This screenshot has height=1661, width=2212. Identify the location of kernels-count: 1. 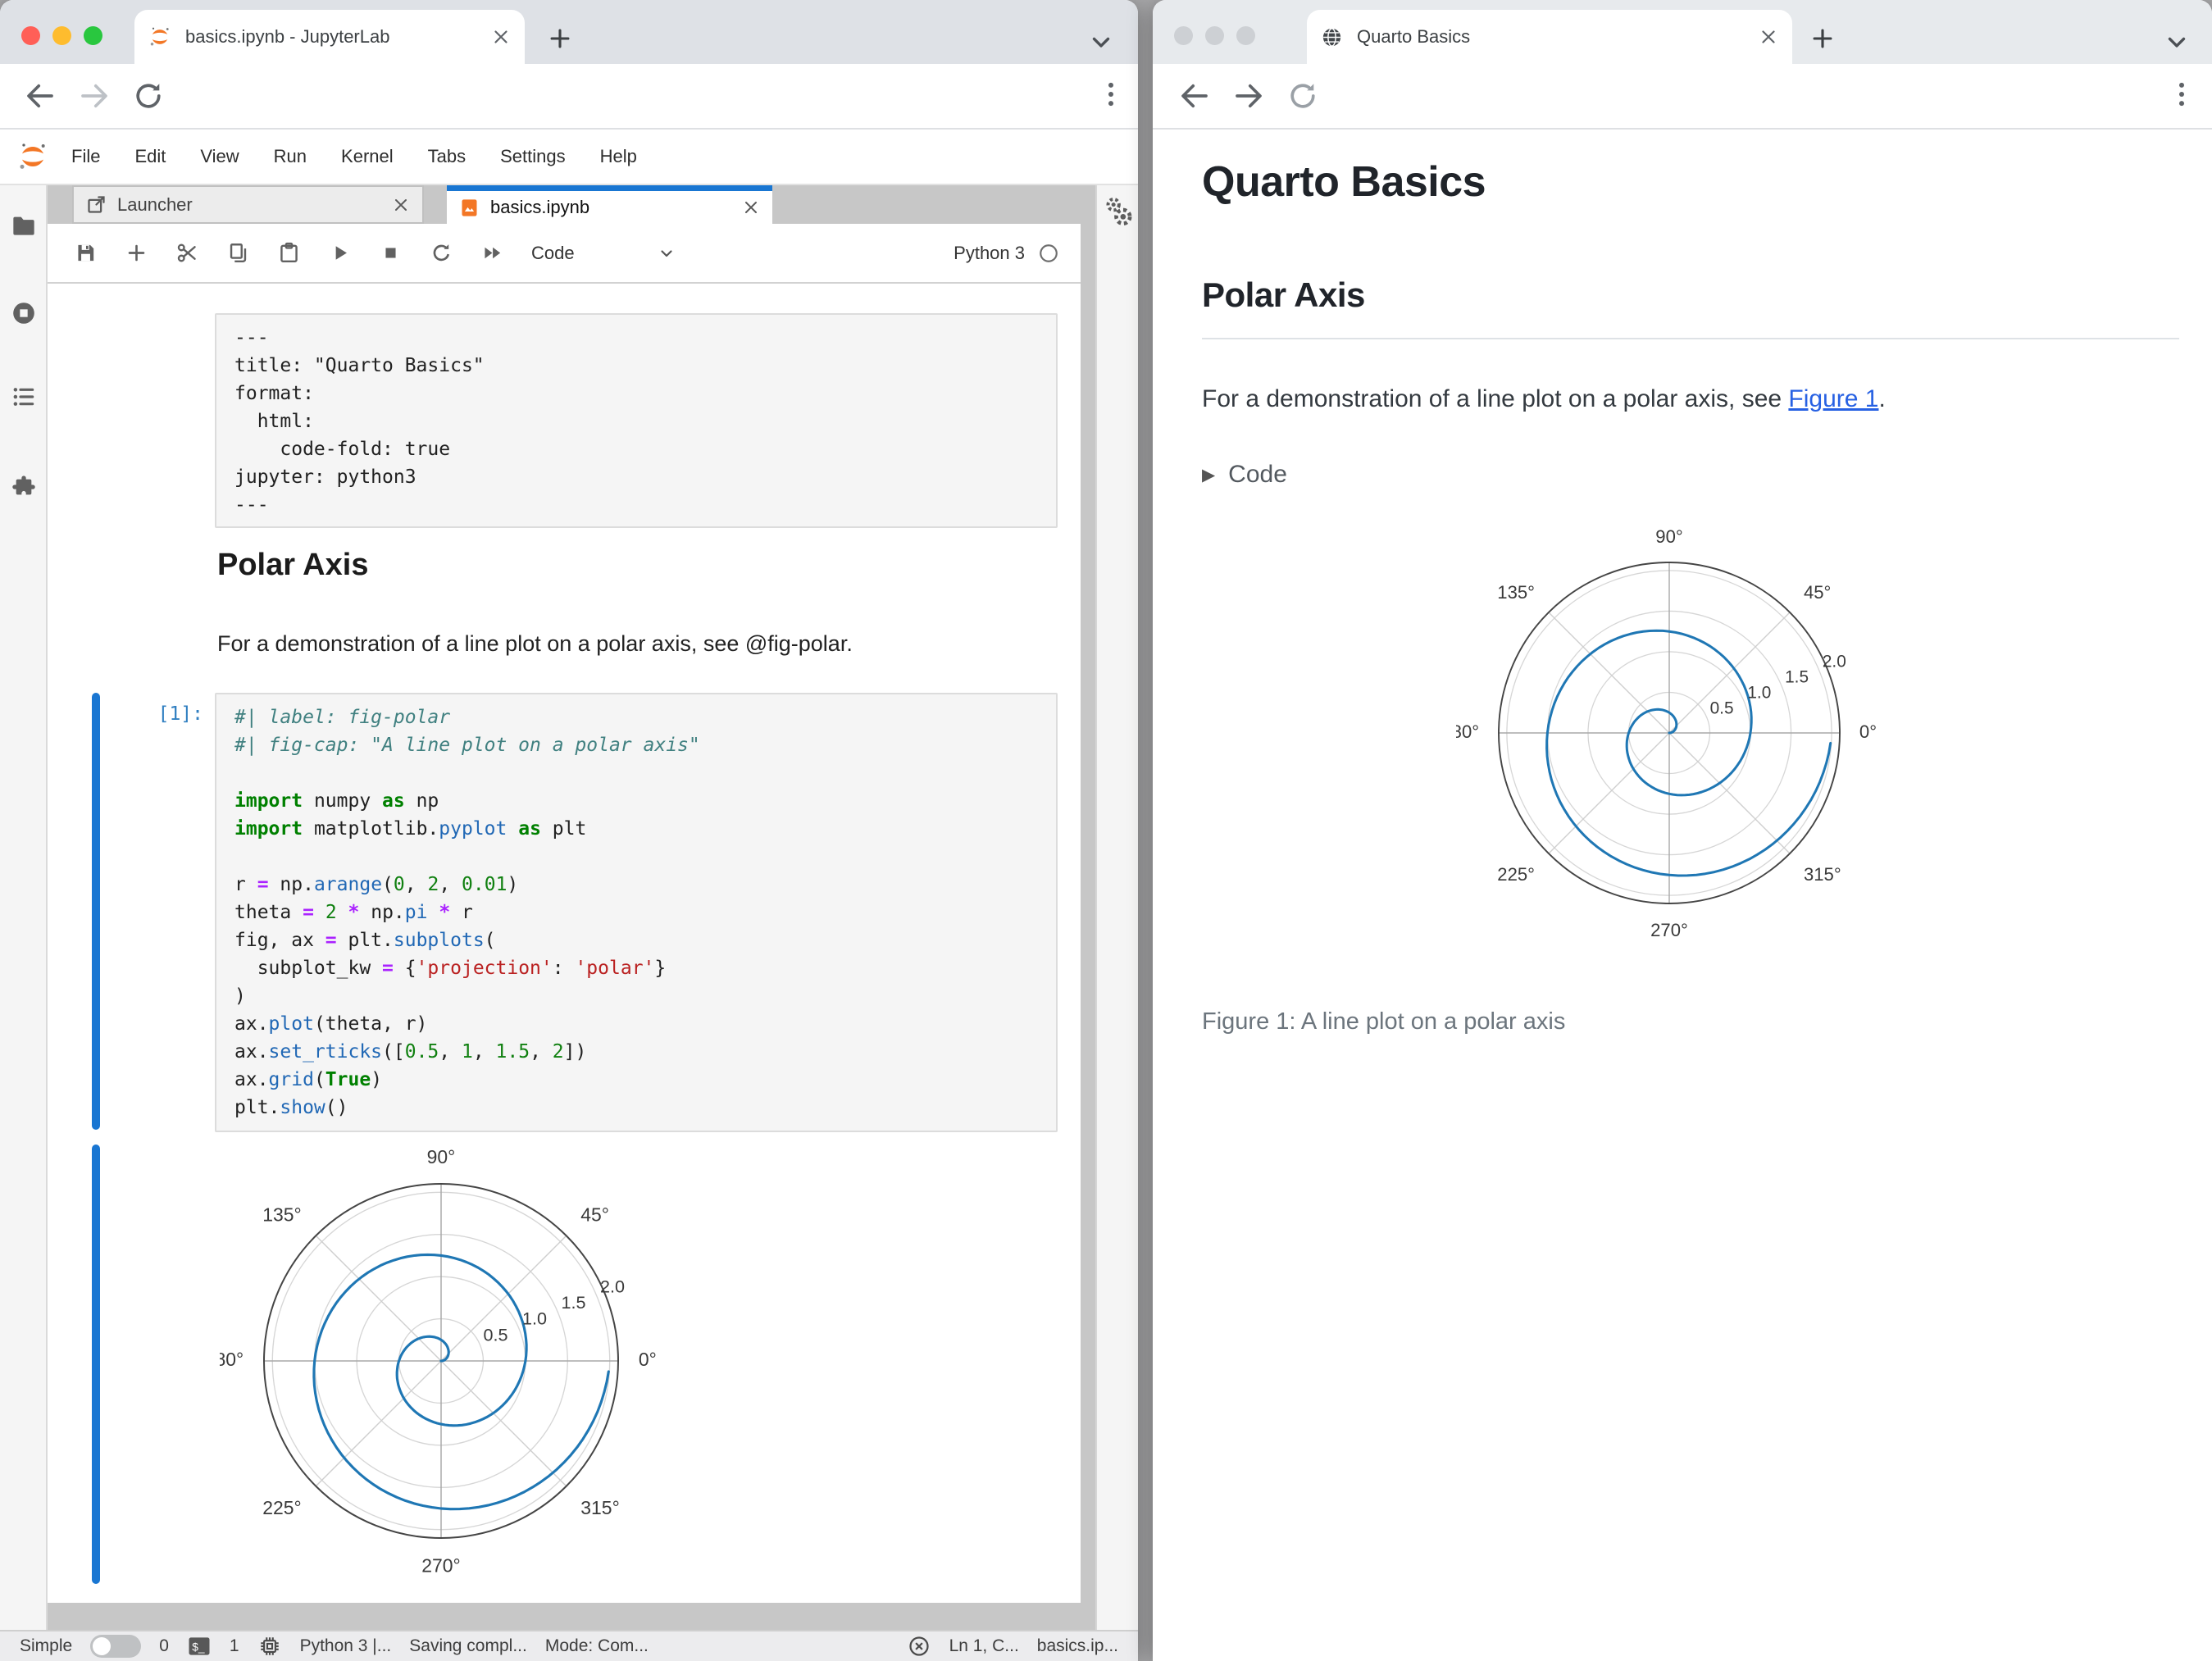
(235, 1646).